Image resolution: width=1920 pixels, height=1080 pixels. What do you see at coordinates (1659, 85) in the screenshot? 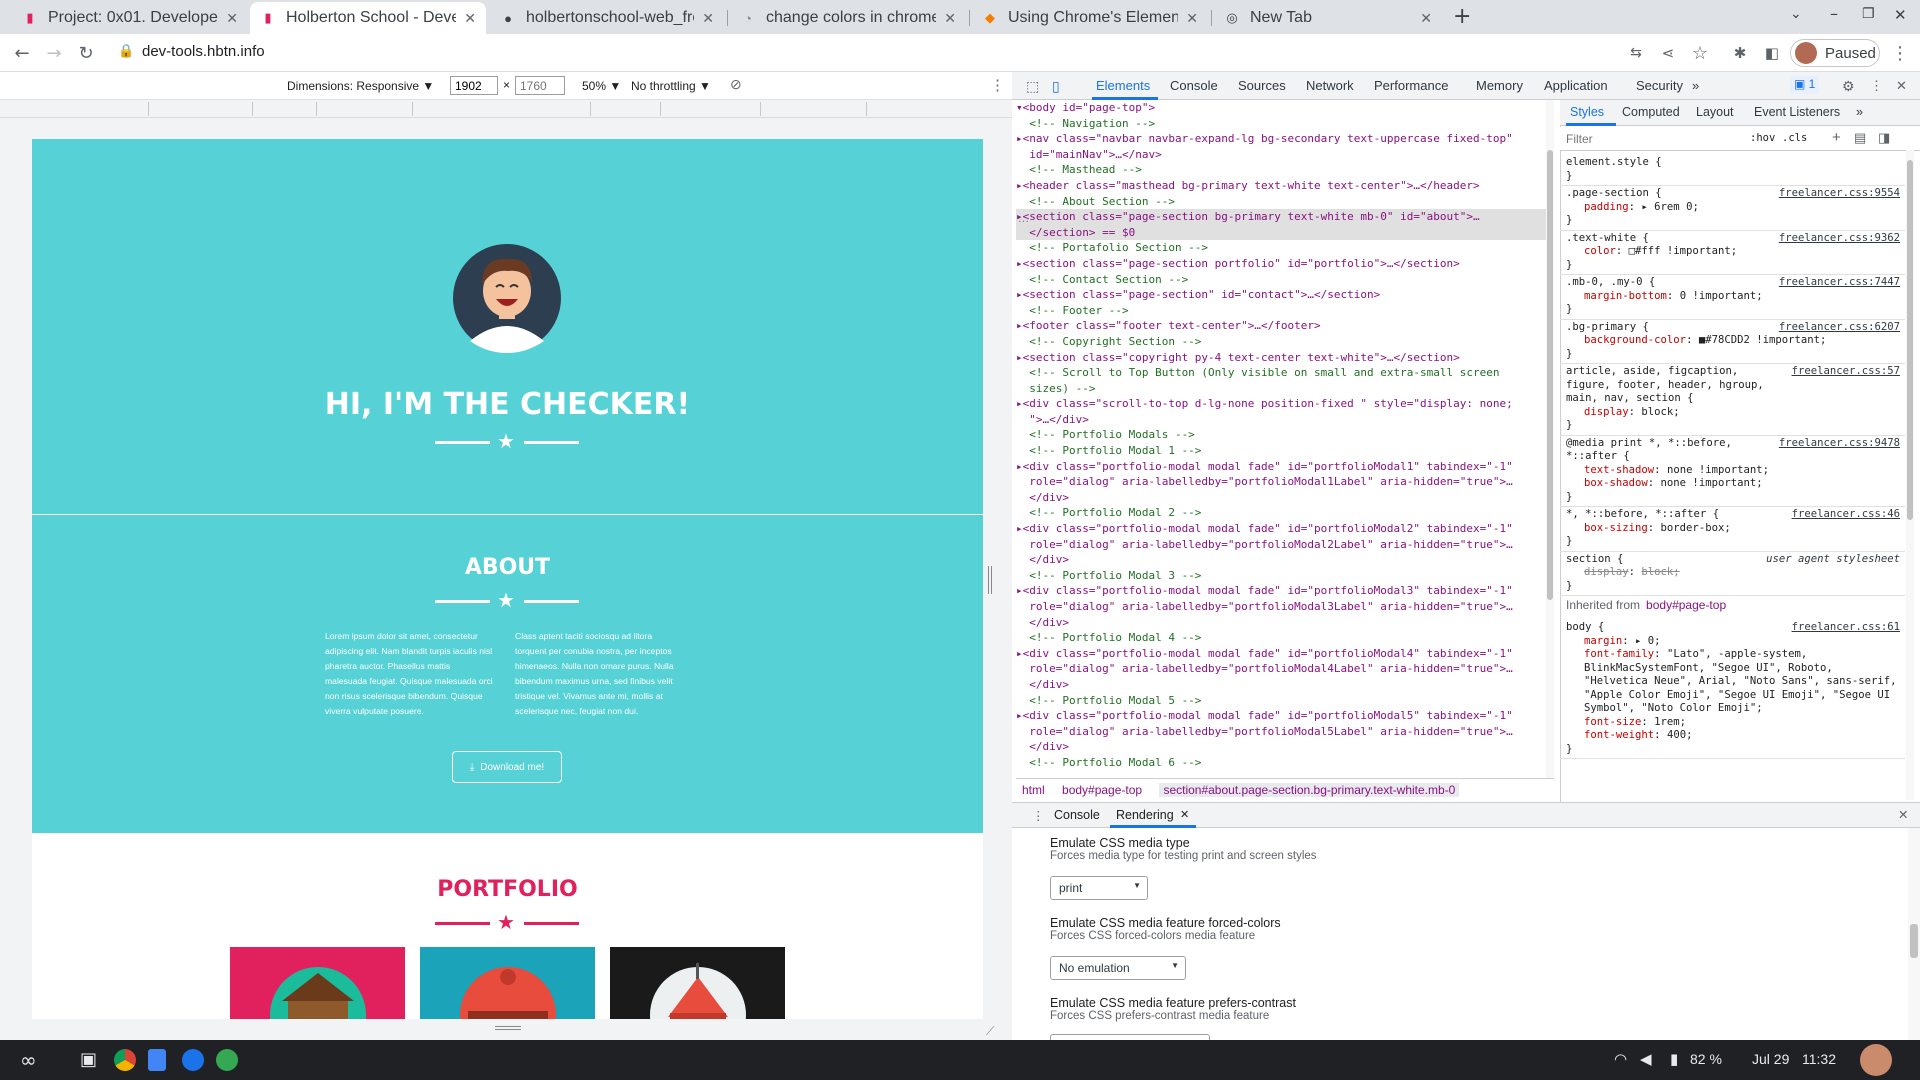
I see `tab-security: Security` at bounding box center [1659, 85].